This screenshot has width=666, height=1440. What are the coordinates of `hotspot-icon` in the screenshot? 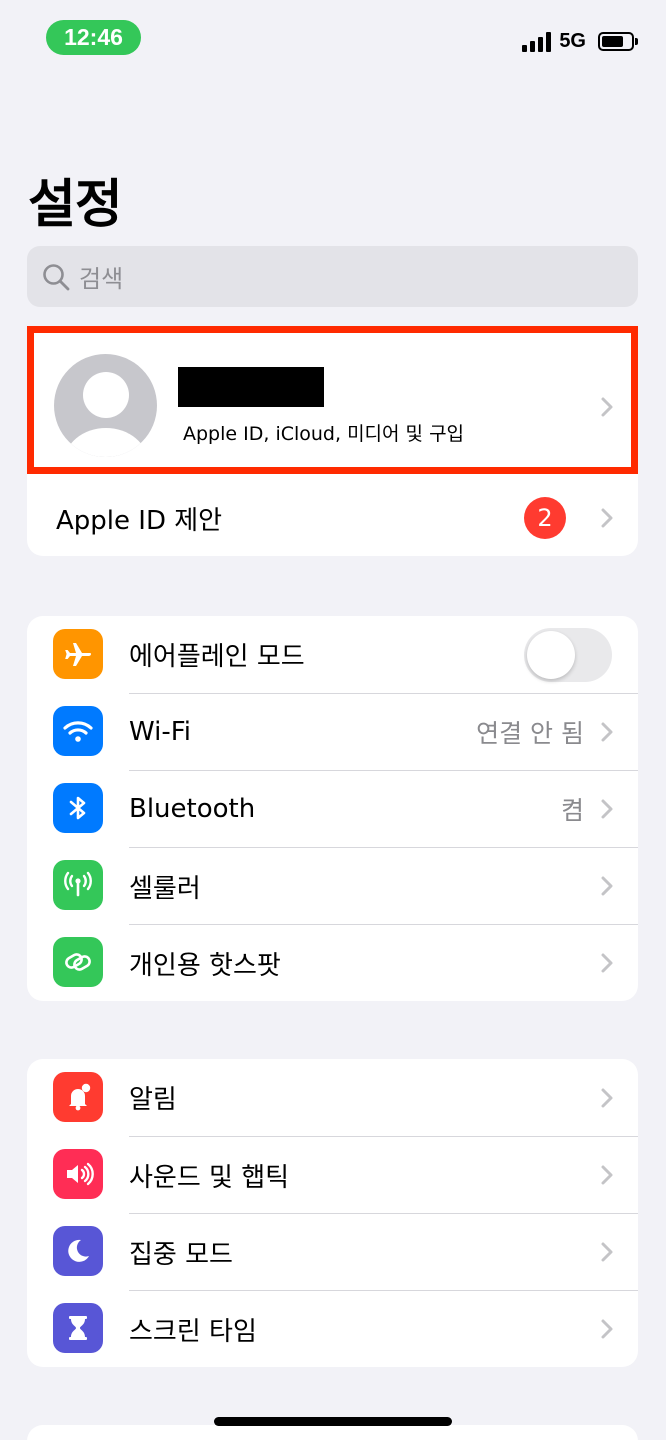 It's located at (78, 962).